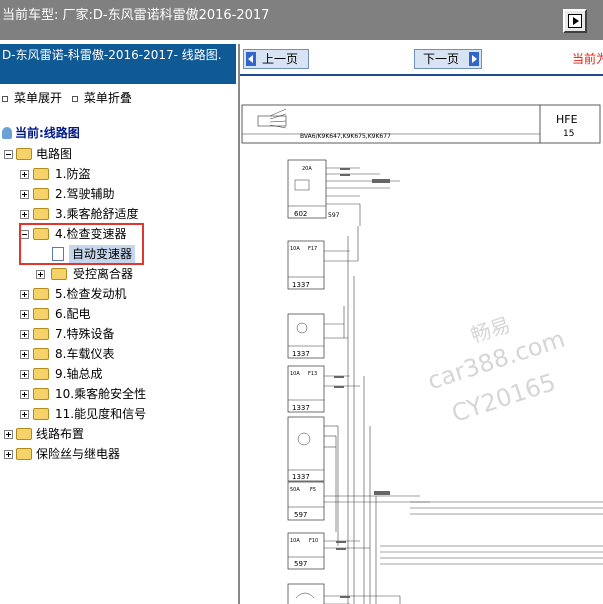  Describe the element at coordinates (85, 334) in the screenshot. I see `tree-item-label: 7.特殊设备` at that location.